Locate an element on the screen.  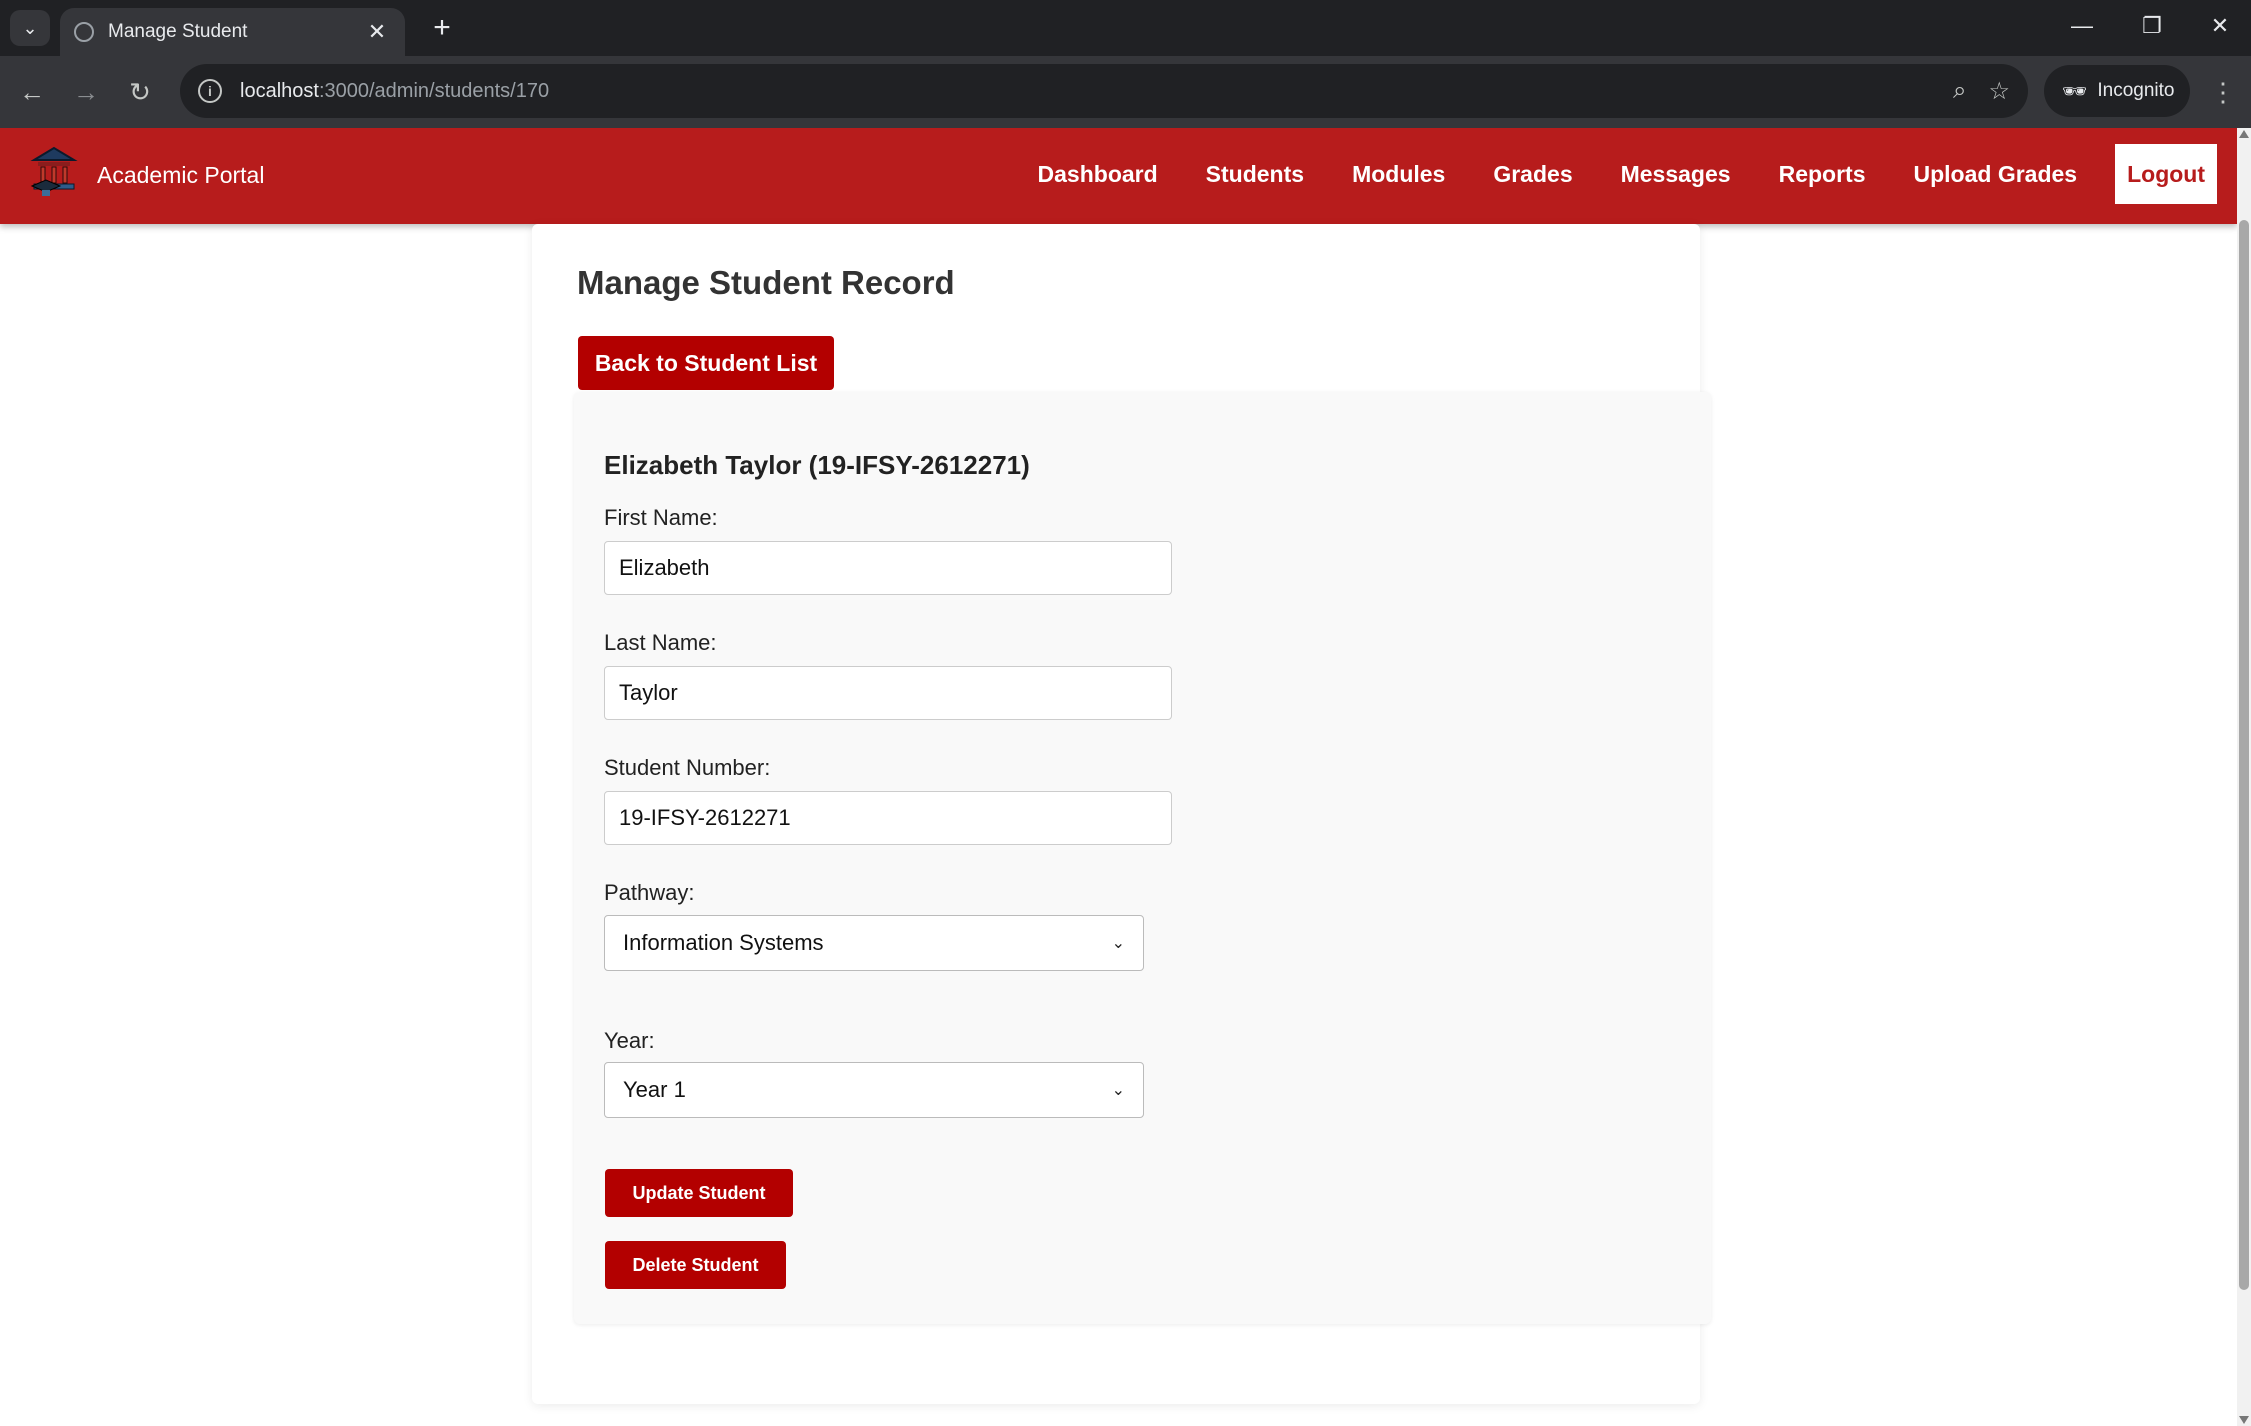
nav-reports: Reports is located at coordinates (1822, 174).